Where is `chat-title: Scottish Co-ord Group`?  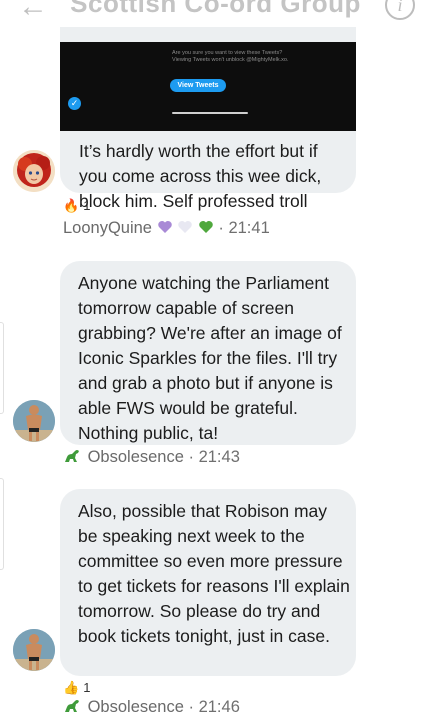 chat-title: Scottish Co-ord Group is located at coordinates (215, 9).